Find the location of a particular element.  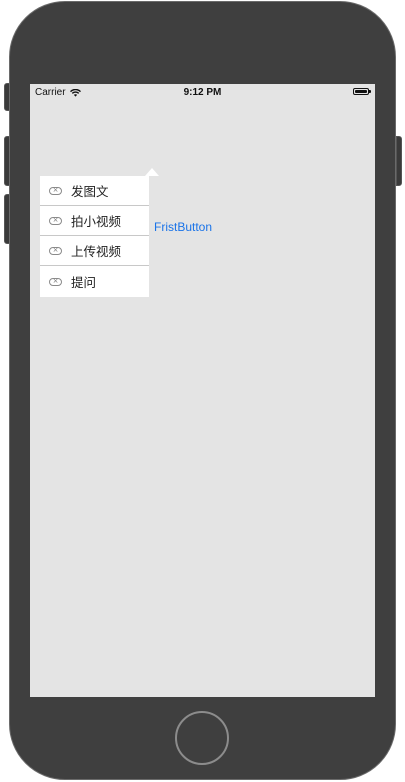

home-button is located at coordinates (202, 738).